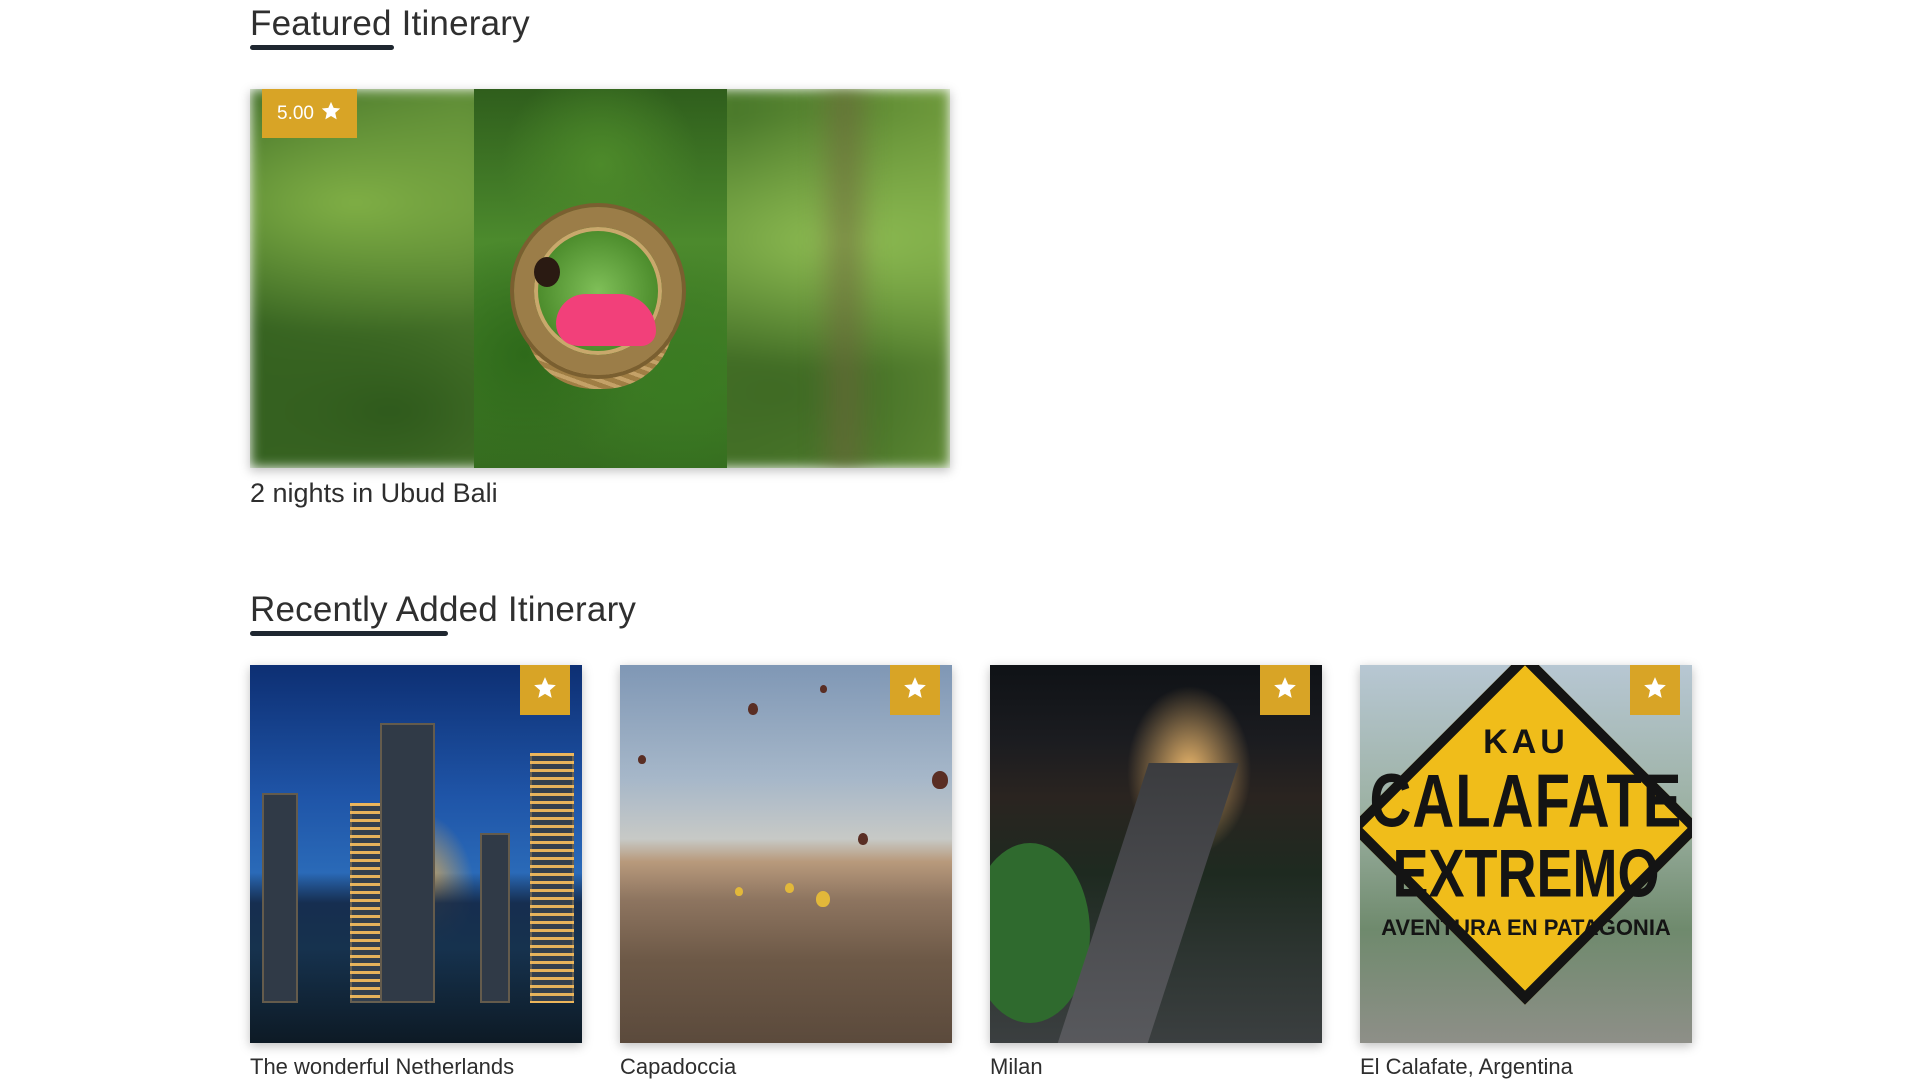 Image resolution: width=1920 pixels, height=1080 pixels. Describe the element at coordinates (1526, 742) in the screenshot. I see `sign-line: KAU` at that location.